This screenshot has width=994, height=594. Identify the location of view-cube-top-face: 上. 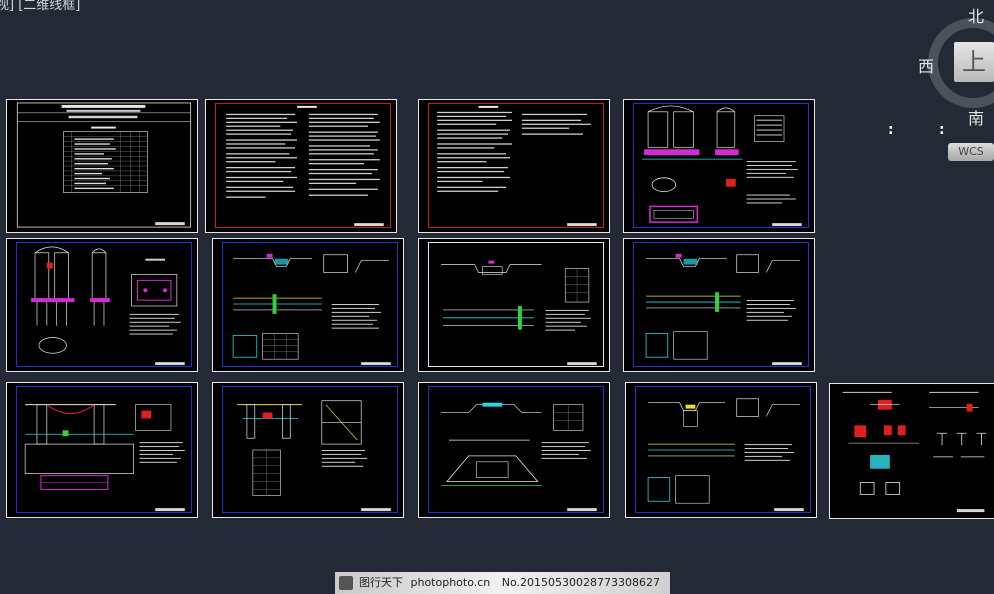
(974, 62).